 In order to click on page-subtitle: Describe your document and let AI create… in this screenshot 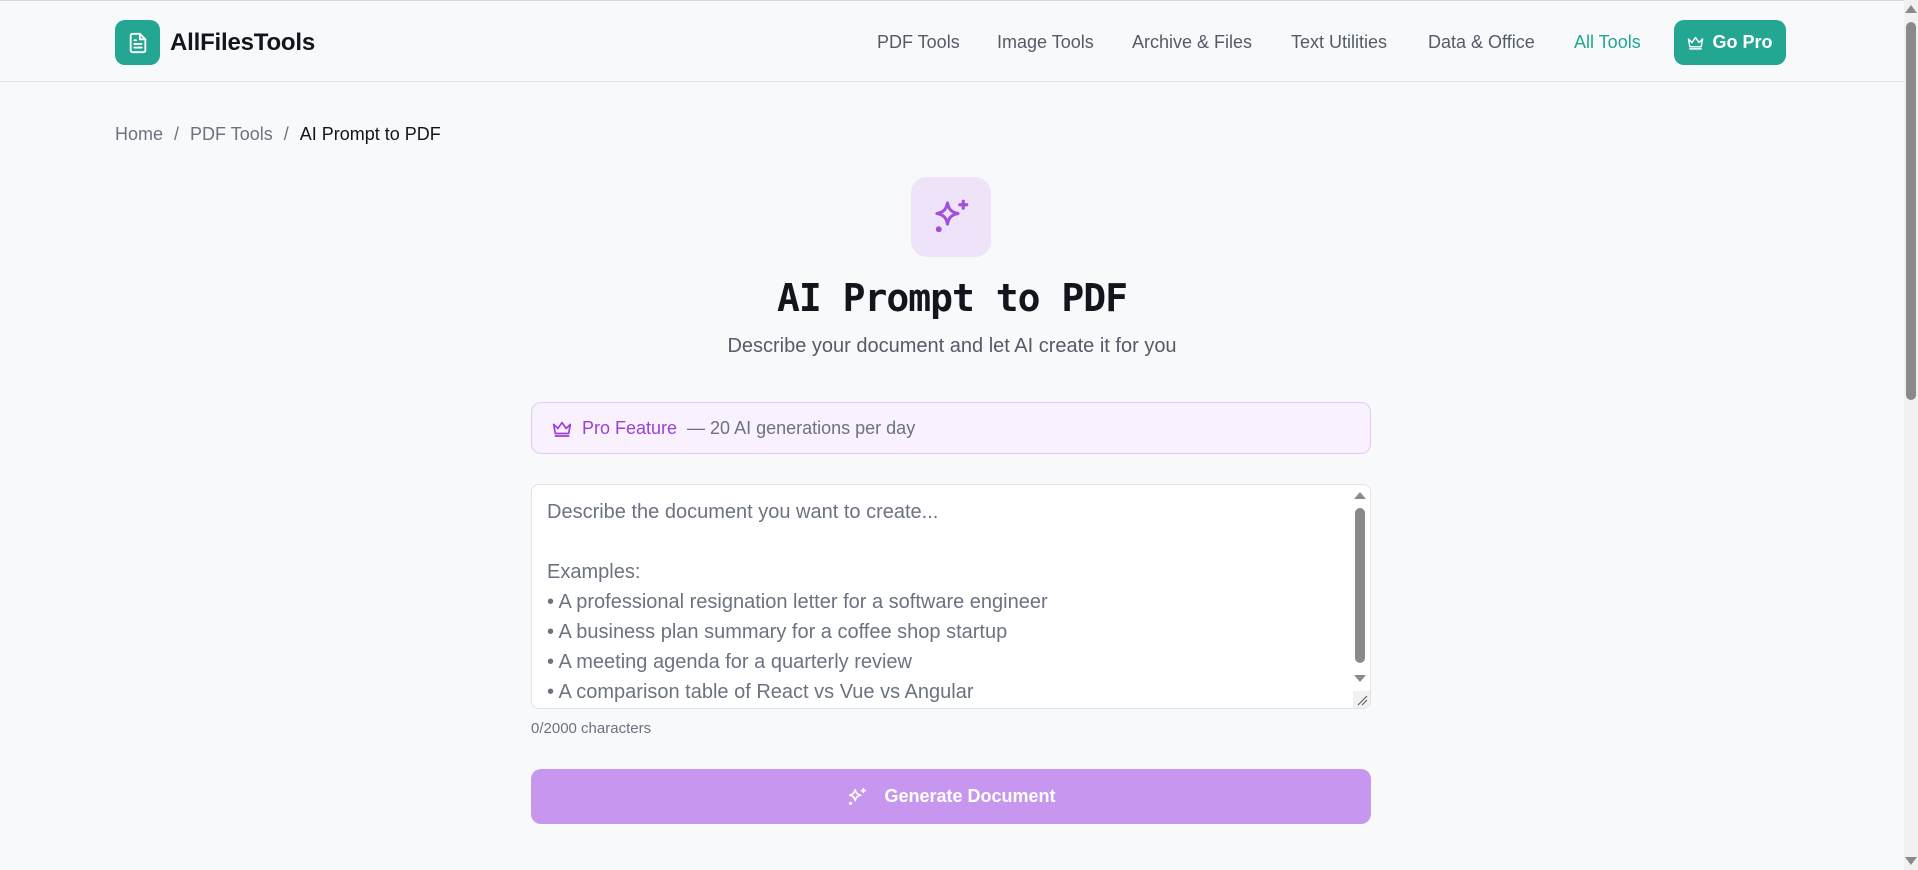, I will do `click(952, 346)`.